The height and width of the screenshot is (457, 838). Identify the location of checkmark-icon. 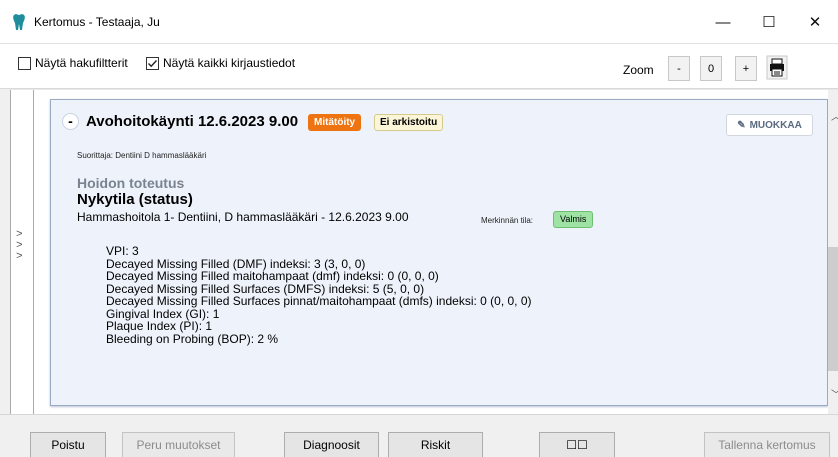
(153, 63).